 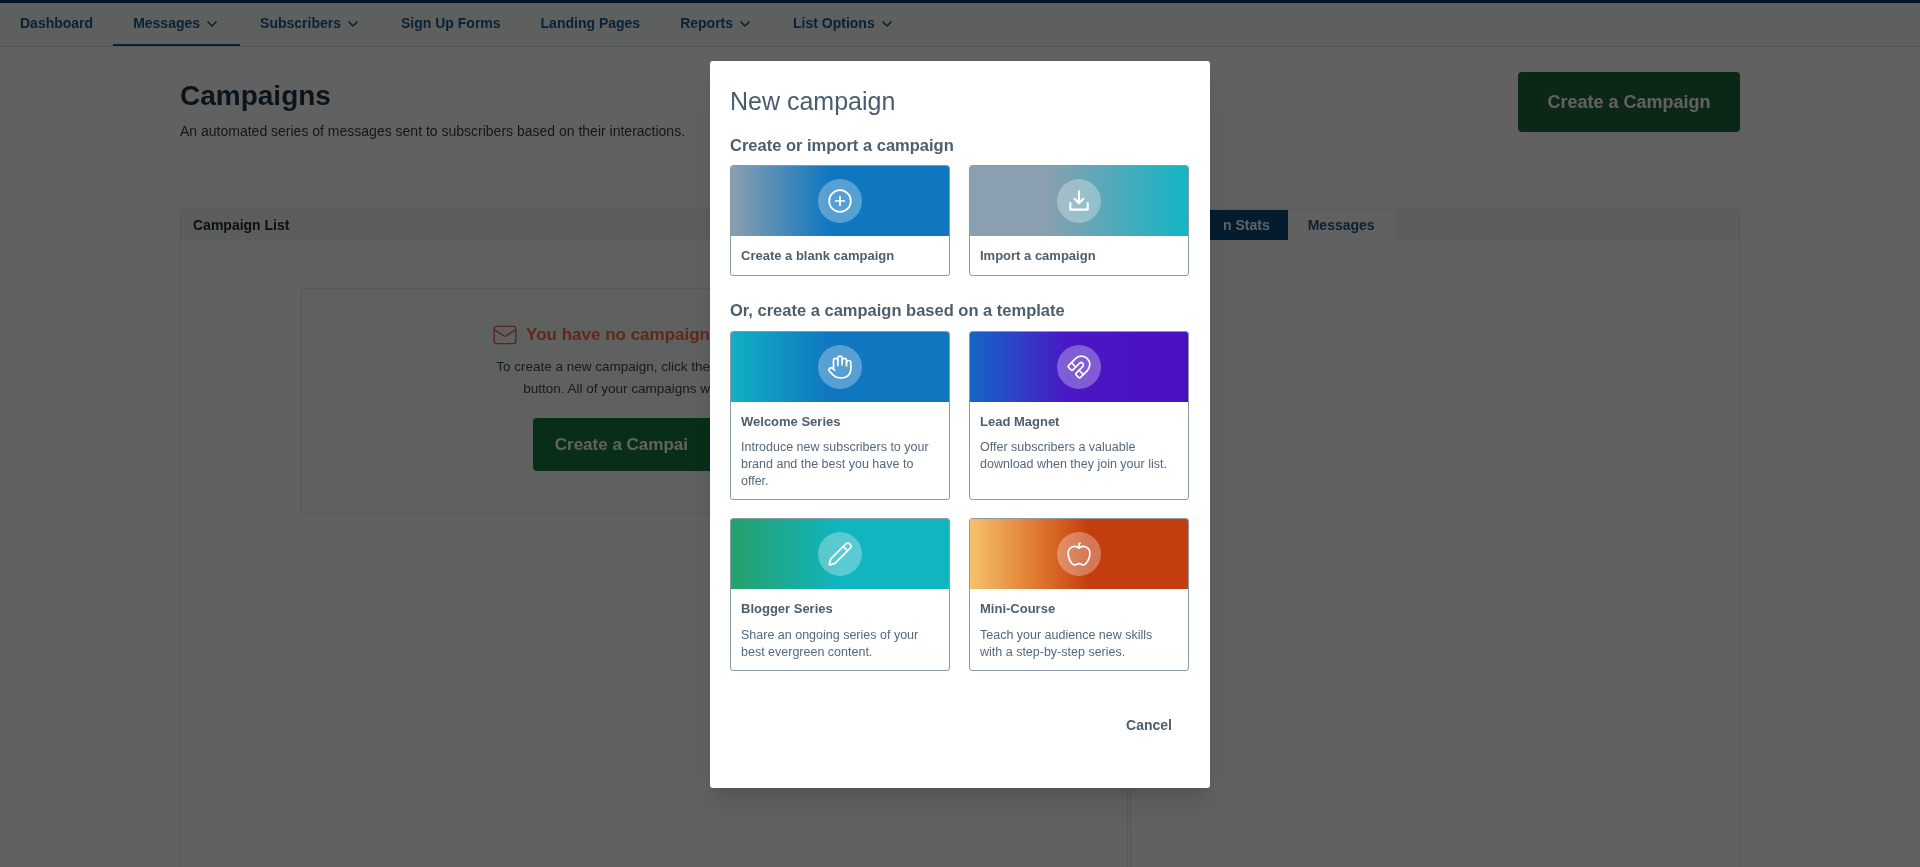 I want to click on page-subtitle: An automated series of messages sent to subscribers based on their interactions., so click(x=433, y=131).